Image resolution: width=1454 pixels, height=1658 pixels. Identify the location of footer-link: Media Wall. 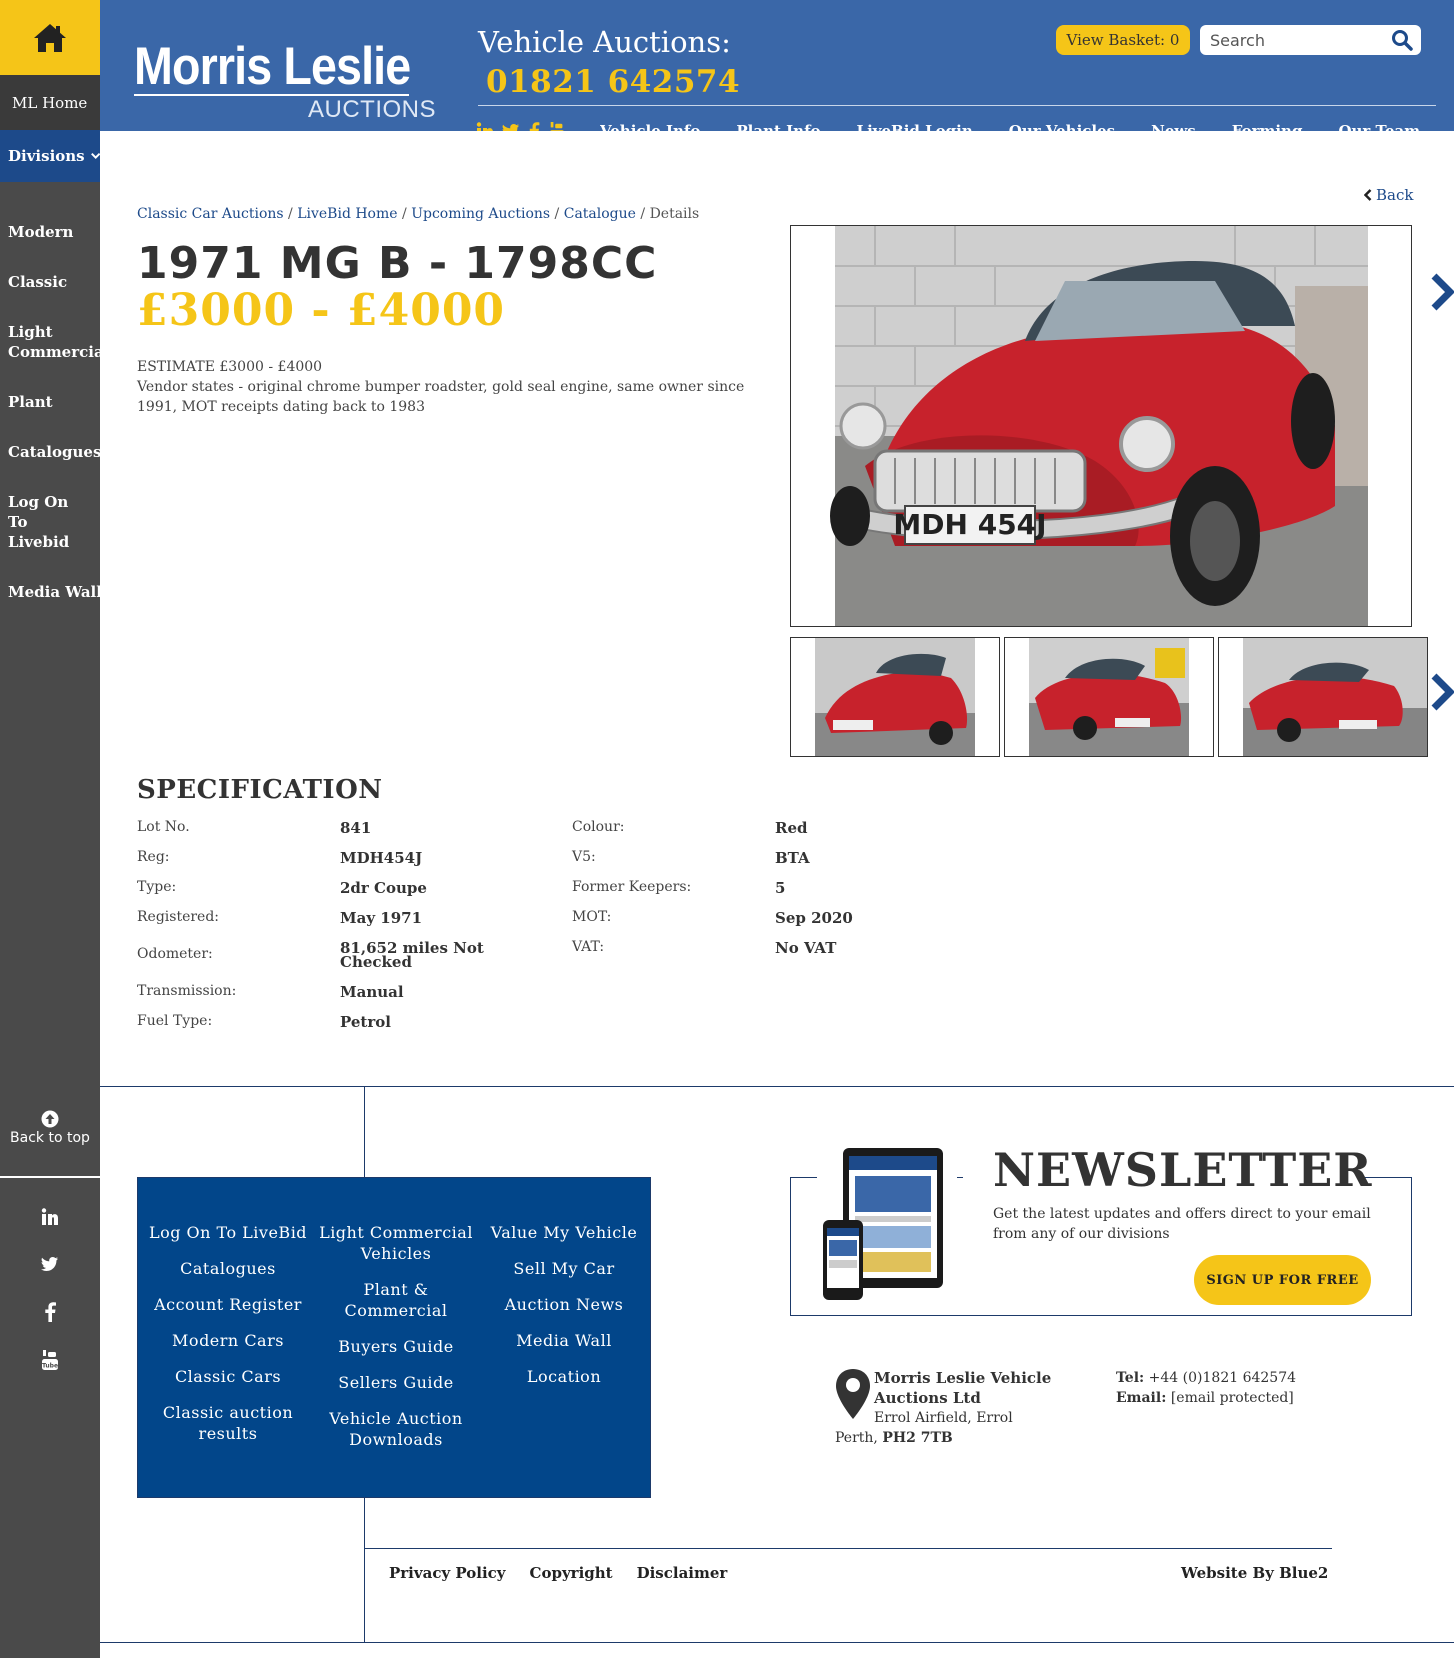
(564, 1340).